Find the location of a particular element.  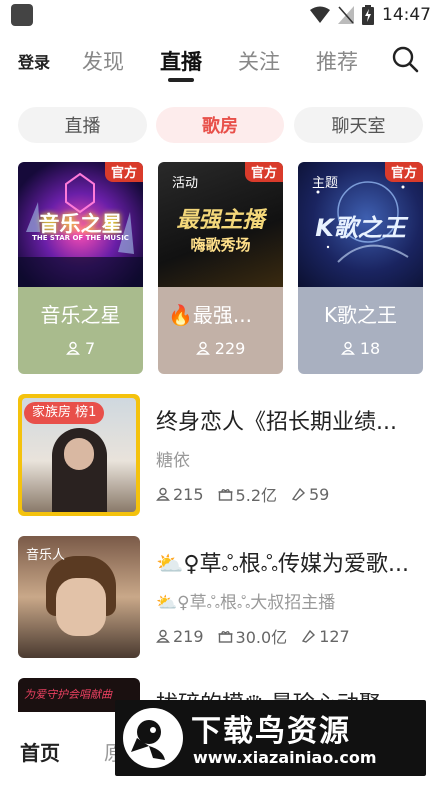

status-bar: 14:47 is located at coordinates (220, 15).